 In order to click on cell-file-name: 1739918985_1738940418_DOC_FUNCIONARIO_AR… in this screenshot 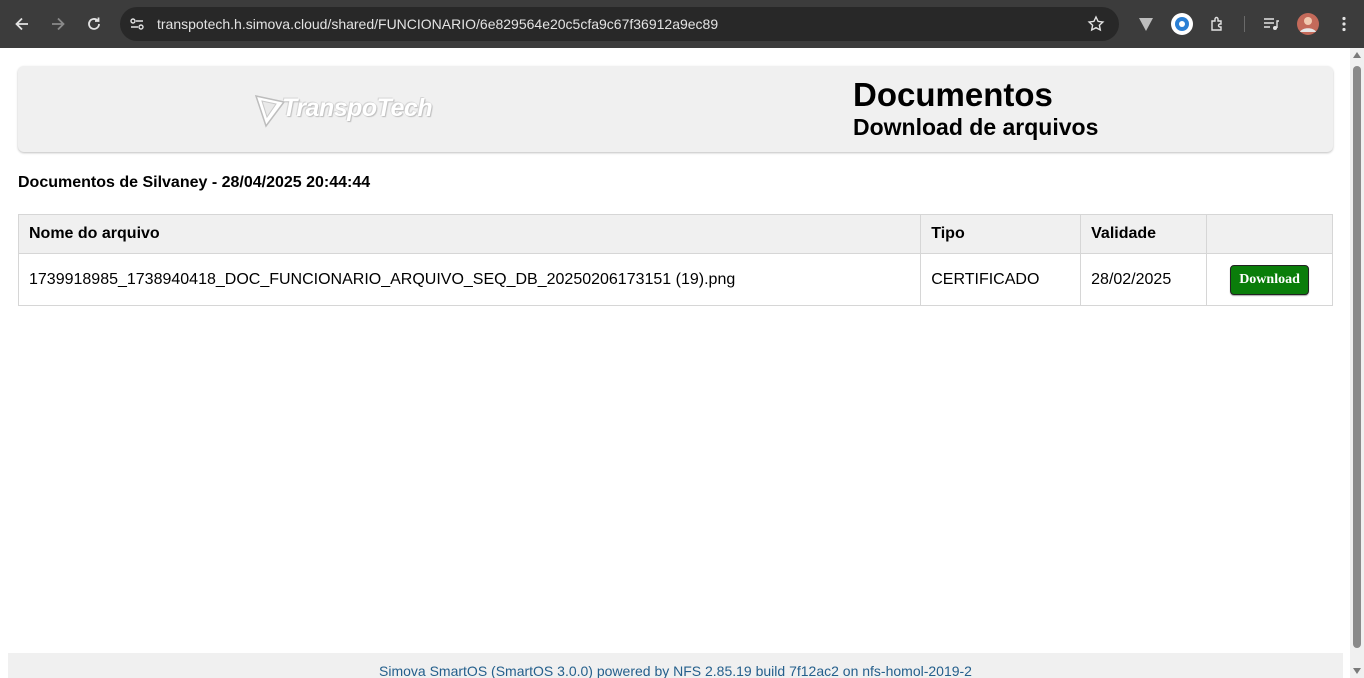, I will do `click(469, 279)`.